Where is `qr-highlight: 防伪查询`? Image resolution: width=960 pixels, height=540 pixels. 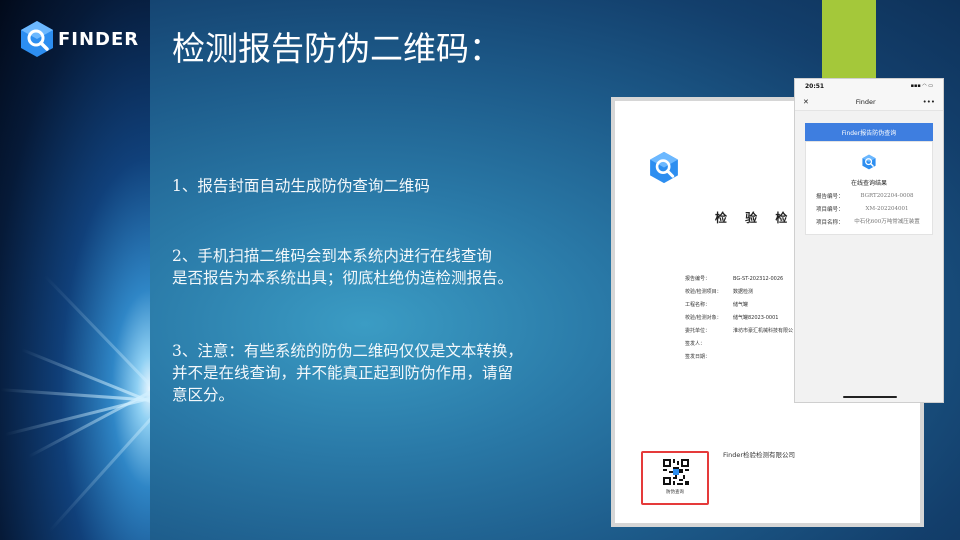
qr-highlight: 防伪查询 is located at coordinates (675, 478).